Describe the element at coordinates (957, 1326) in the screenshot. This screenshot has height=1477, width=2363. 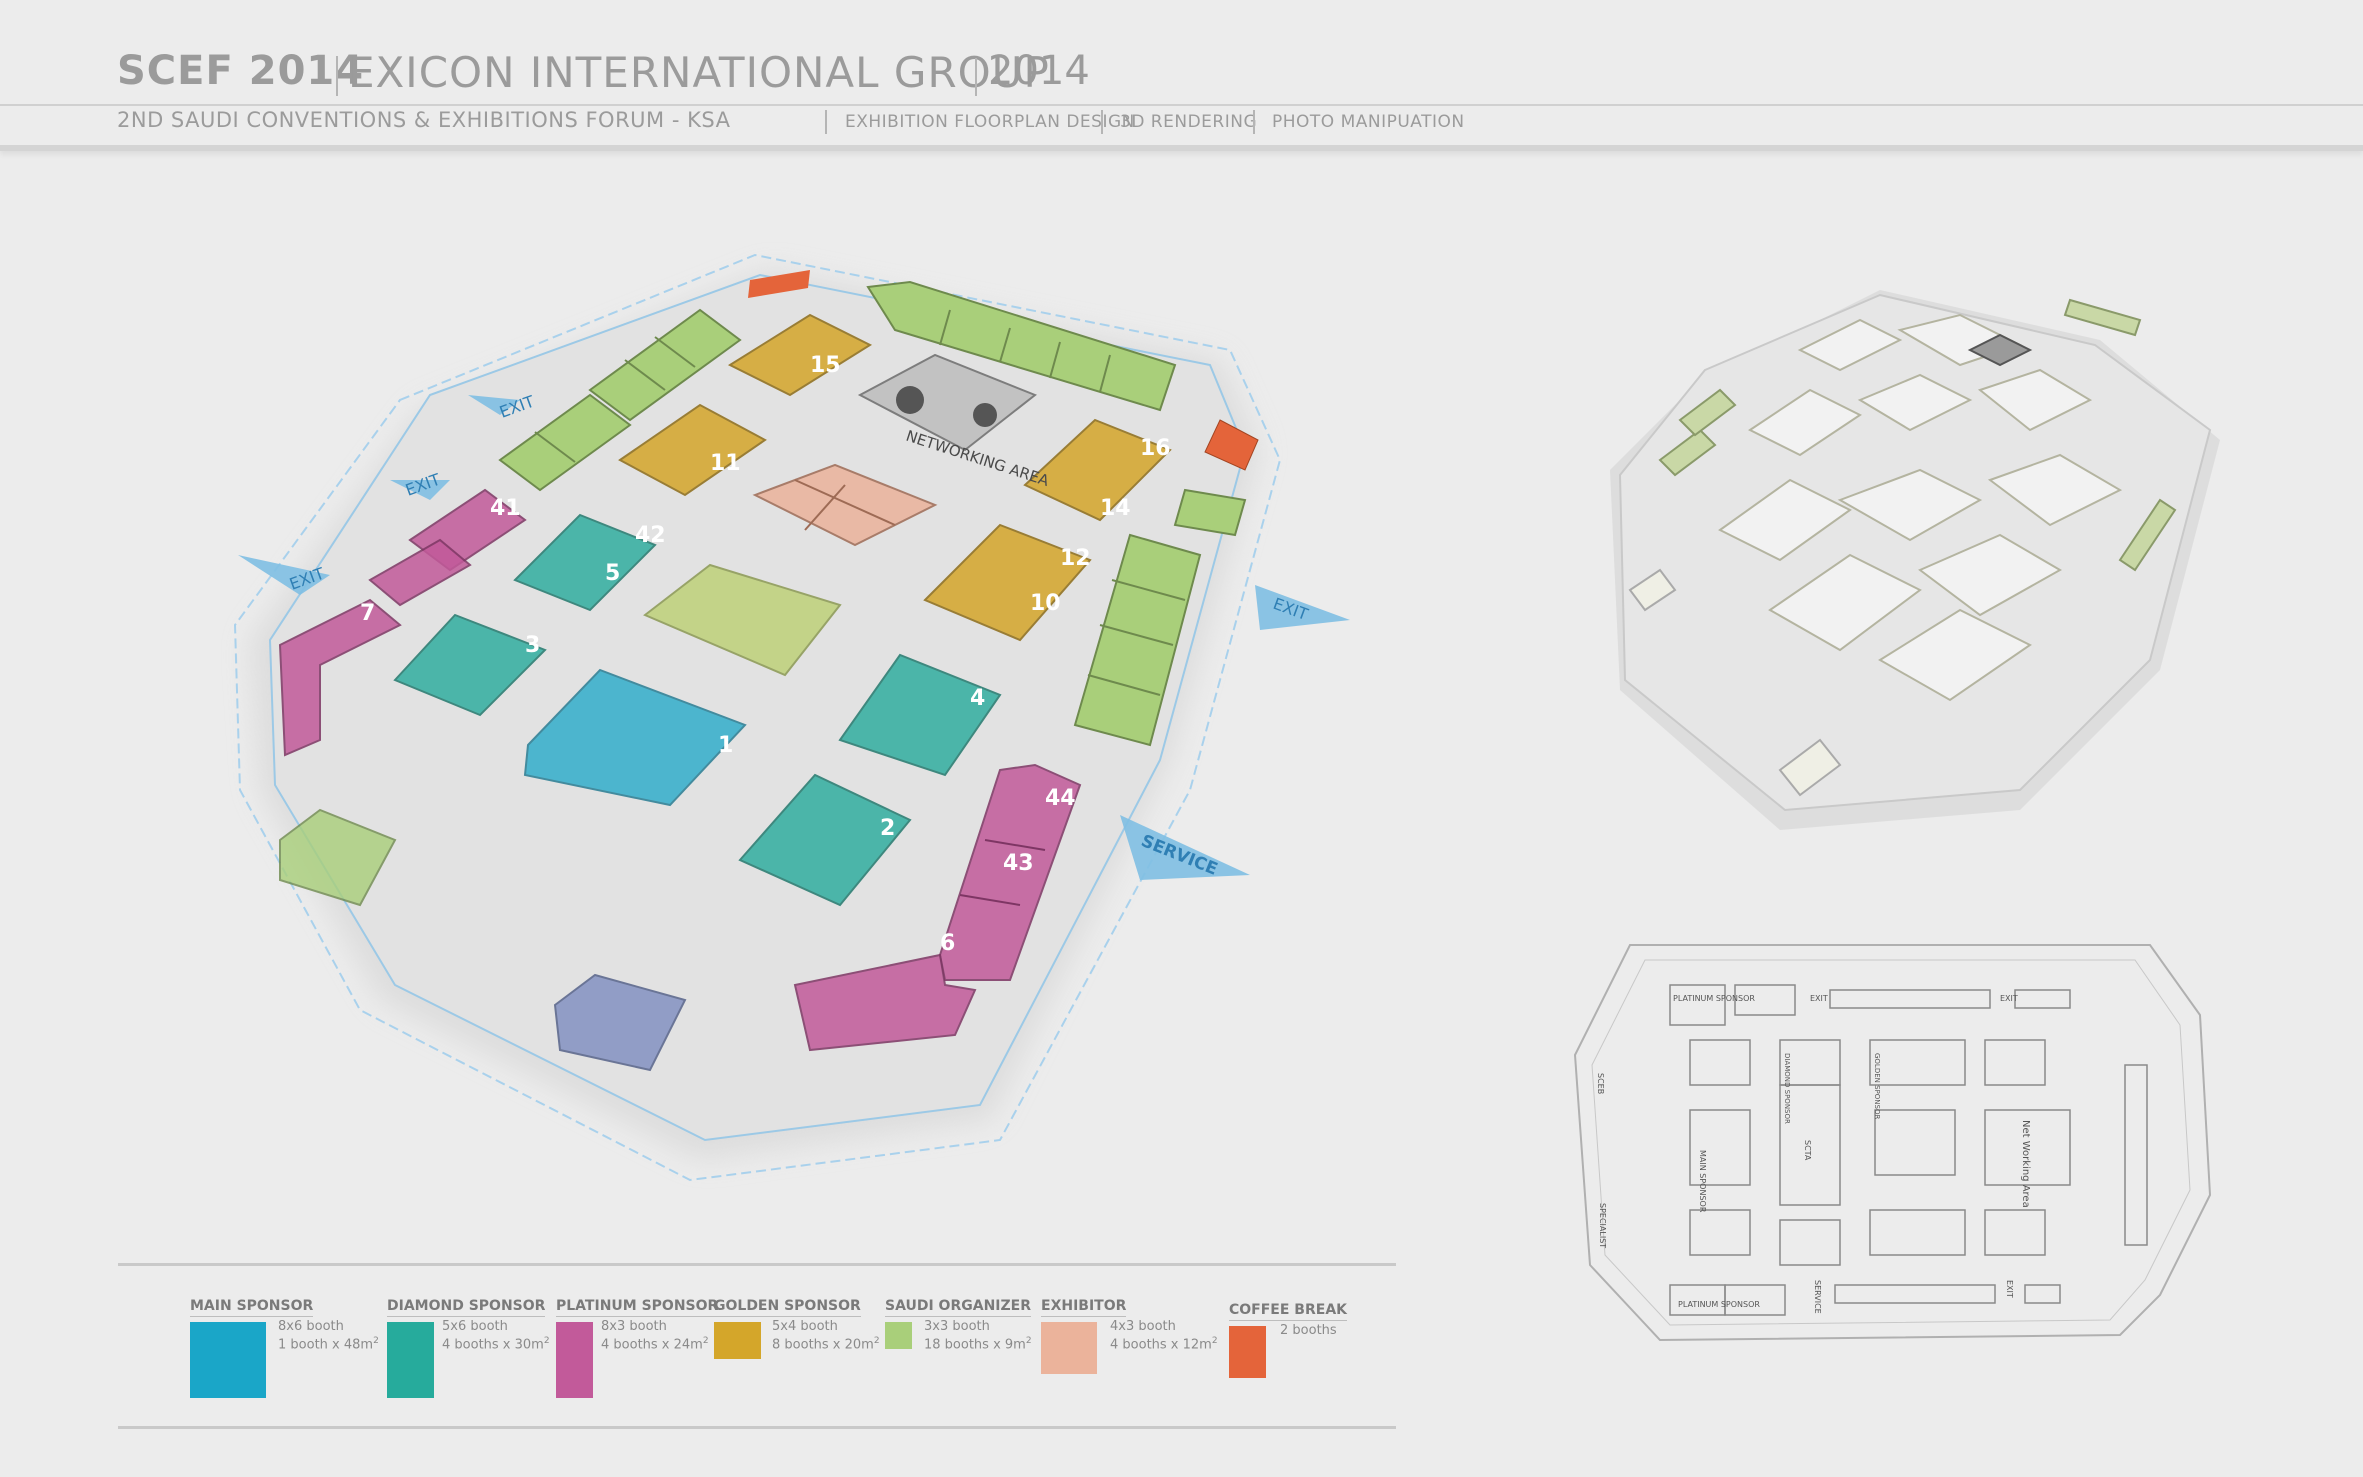
I see `legend-detail: 3x3 booth` at that location.